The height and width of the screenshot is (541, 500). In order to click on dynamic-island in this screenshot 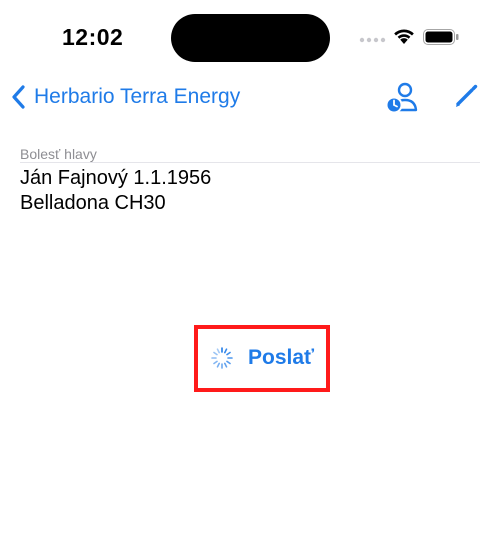, I will do `click(250, 38)`.